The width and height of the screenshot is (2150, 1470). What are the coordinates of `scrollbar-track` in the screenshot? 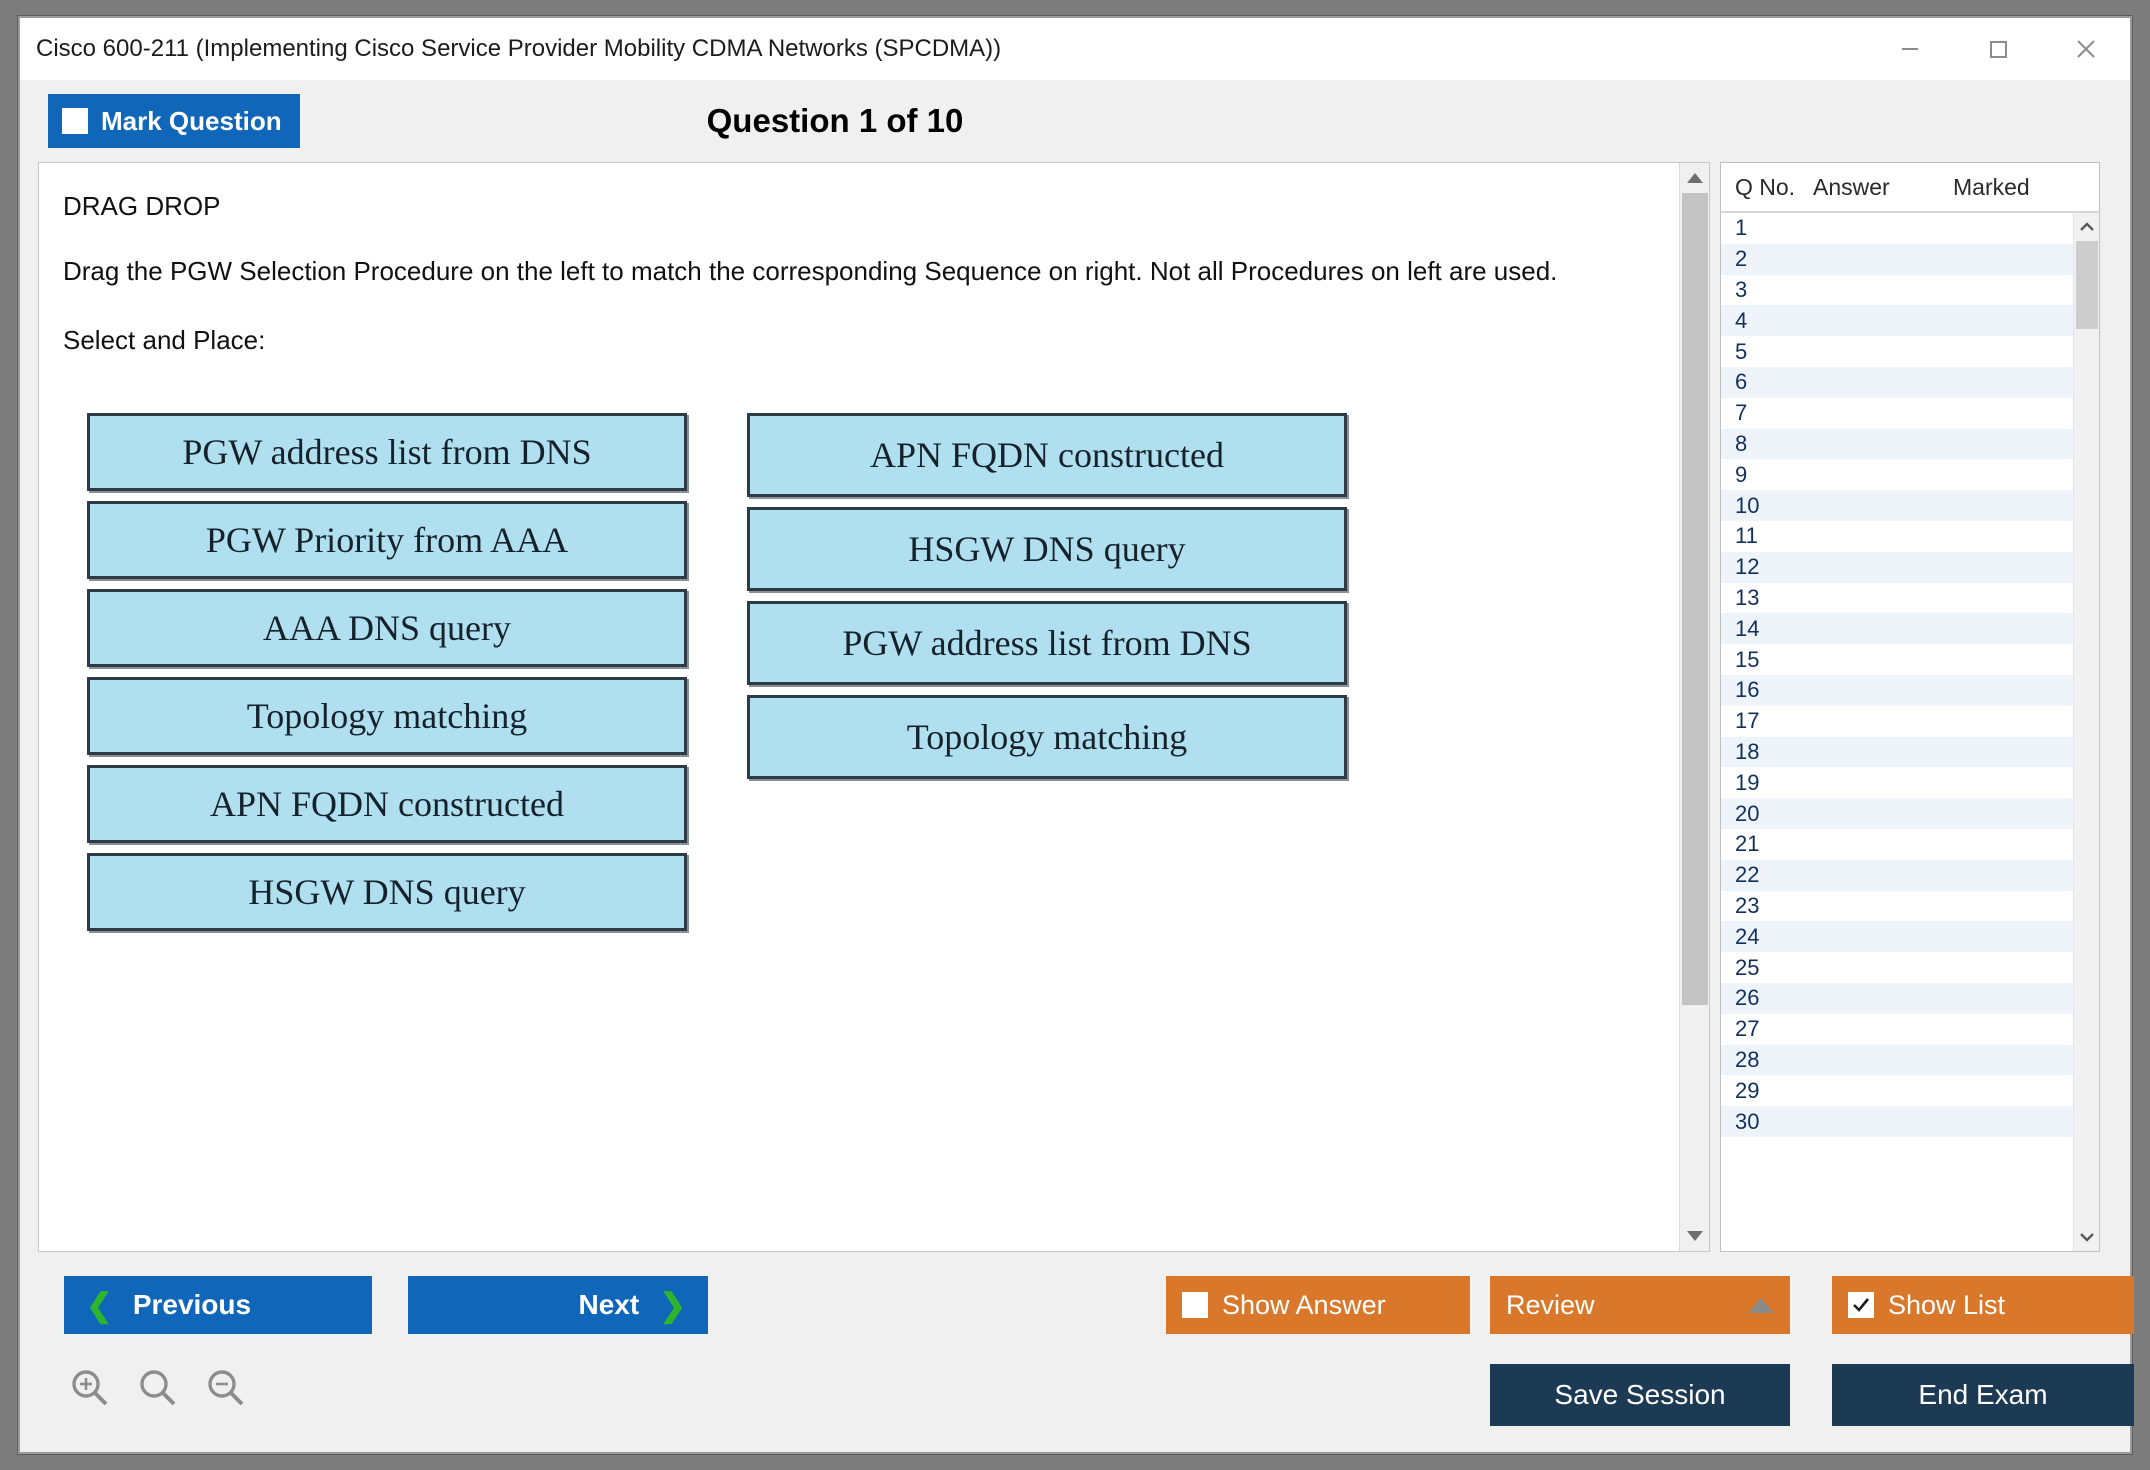 It's located at (1695, 707).